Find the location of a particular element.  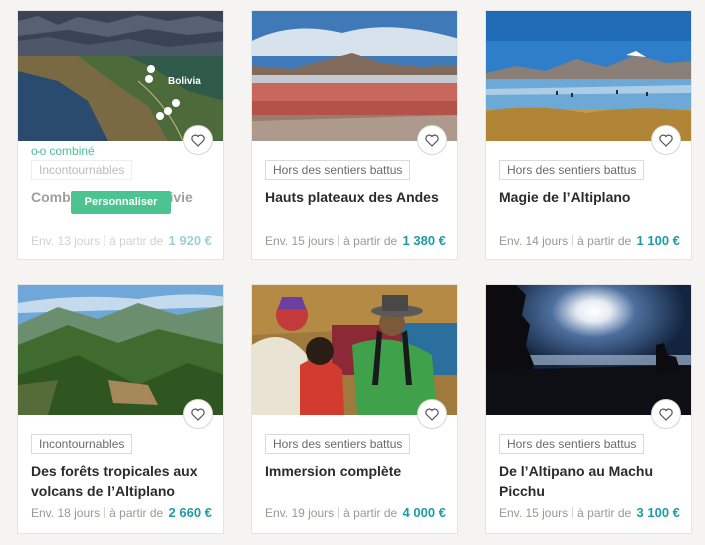

trip-image-sunset-silhouette is located at coordinates (588, 350).